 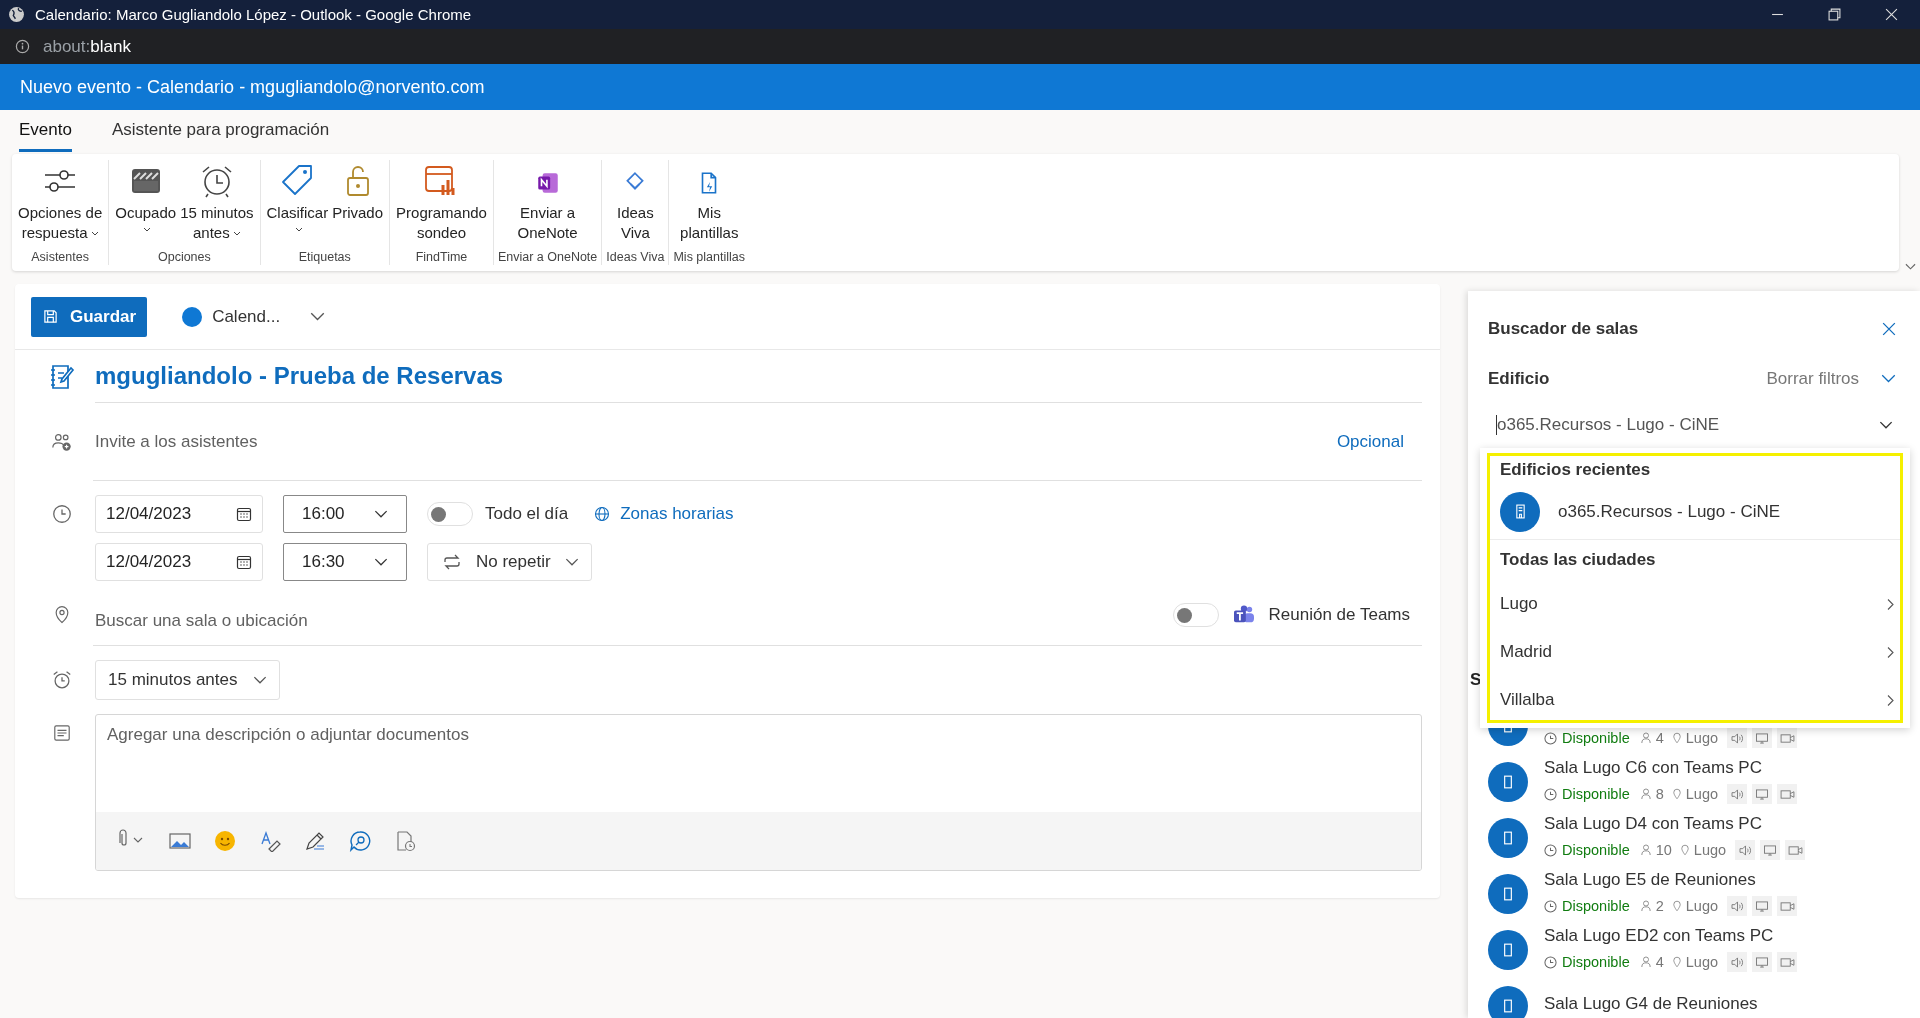 I want to click on info-icon, so click(x=22, y=46).